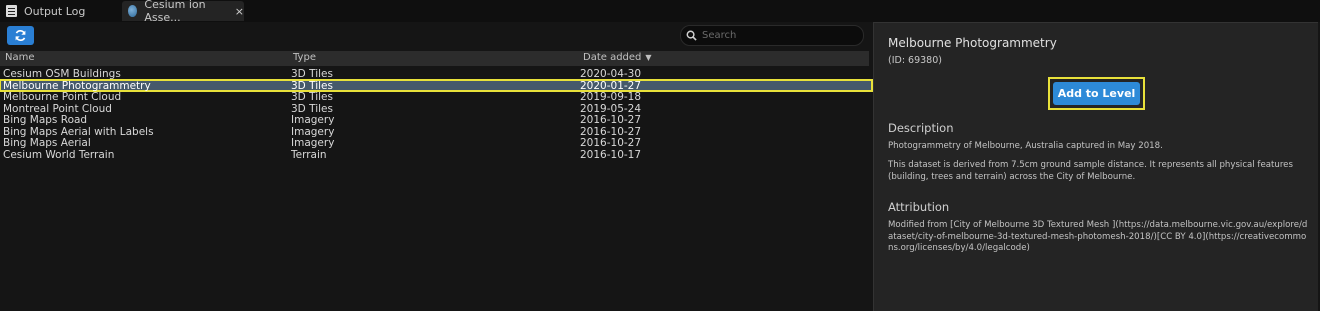 Image resolution: width=1320 pixels, height=311 pixels. What do you see at coordinates (921, 128) in the screenshot?
I see `description-heading: Description` at bounding box center [921, 128].